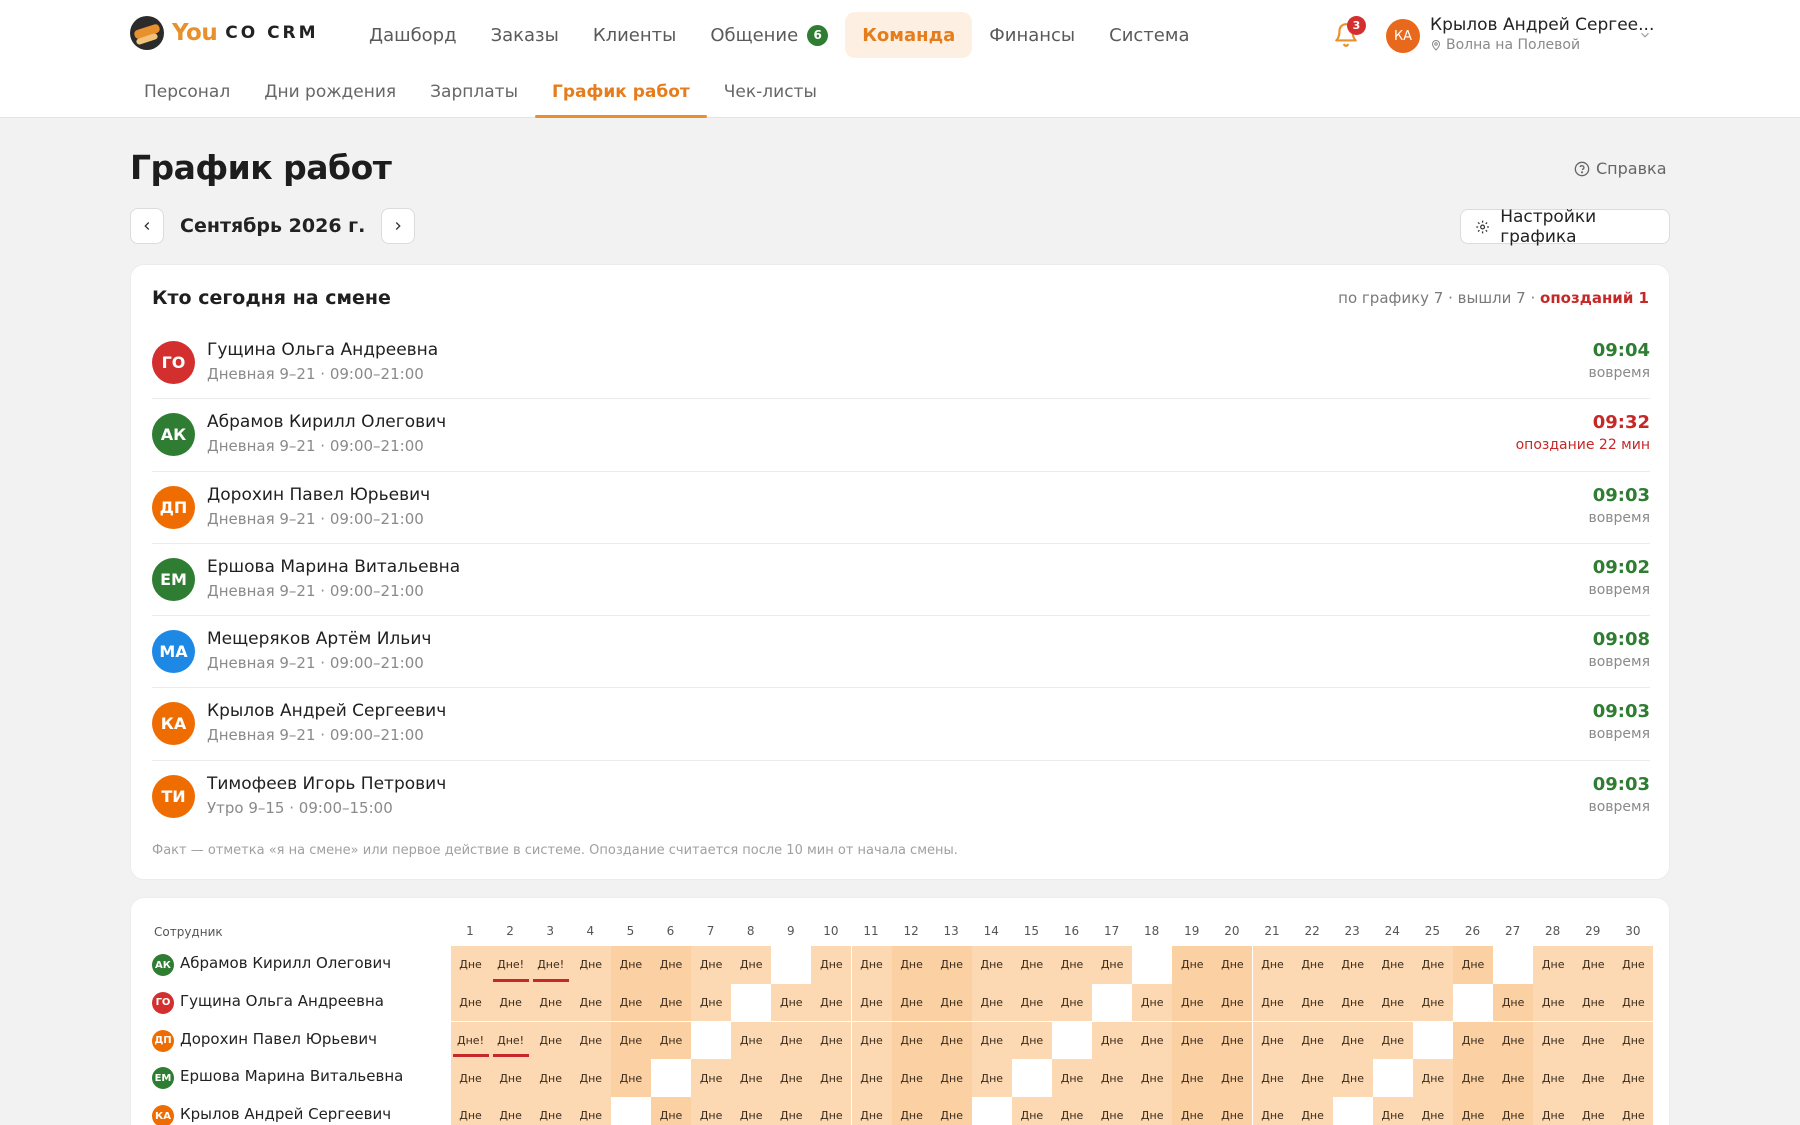 This screenshot has height=1125, width=1800. I want to click on prev-month-button, so click(147, 226).